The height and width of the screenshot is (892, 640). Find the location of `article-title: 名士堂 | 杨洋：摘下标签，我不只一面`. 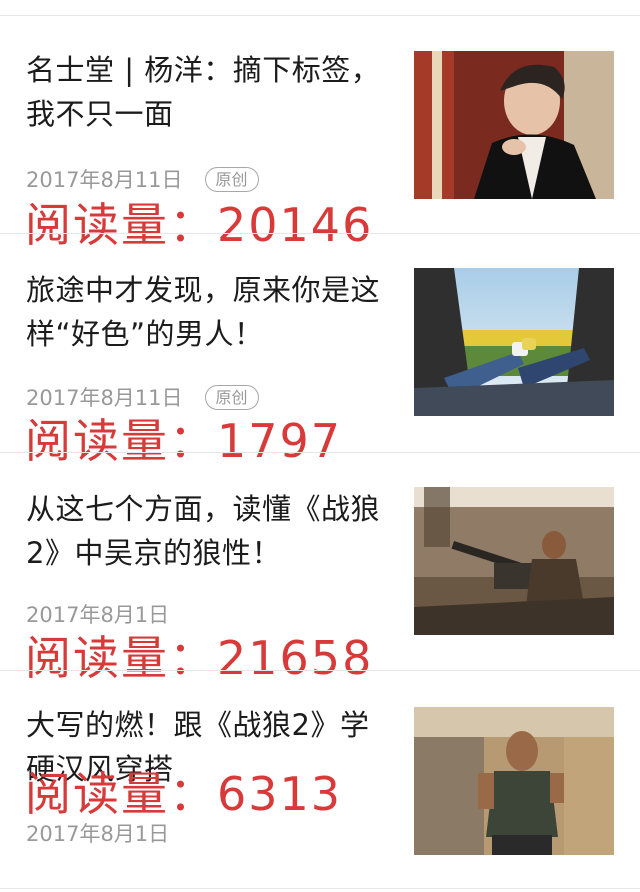

article-title: 名士堂 | 杨洋：摘下标签，我不只一面 is located at coordinates (206, 92).